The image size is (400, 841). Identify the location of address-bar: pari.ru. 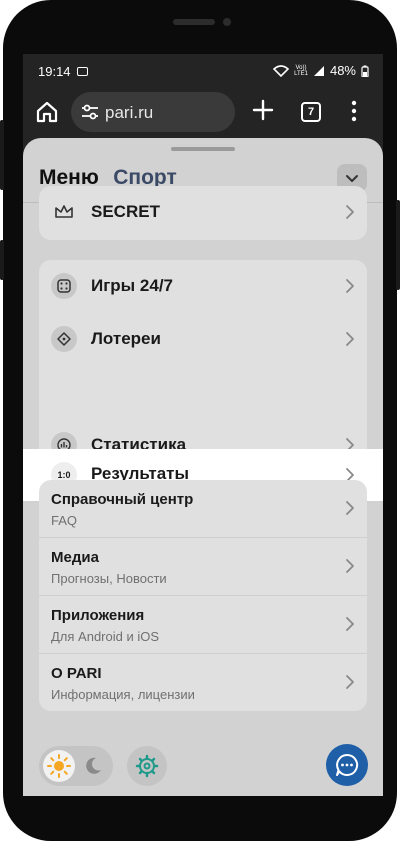
(153, 112).